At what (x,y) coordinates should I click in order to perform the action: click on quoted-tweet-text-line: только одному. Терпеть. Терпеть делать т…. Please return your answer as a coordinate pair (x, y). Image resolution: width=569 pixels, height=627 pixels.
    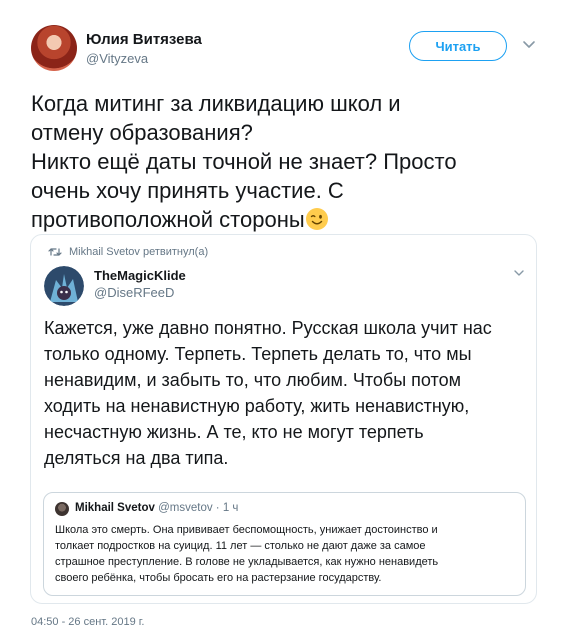
    Looking at the image, I should click on (258, 354).